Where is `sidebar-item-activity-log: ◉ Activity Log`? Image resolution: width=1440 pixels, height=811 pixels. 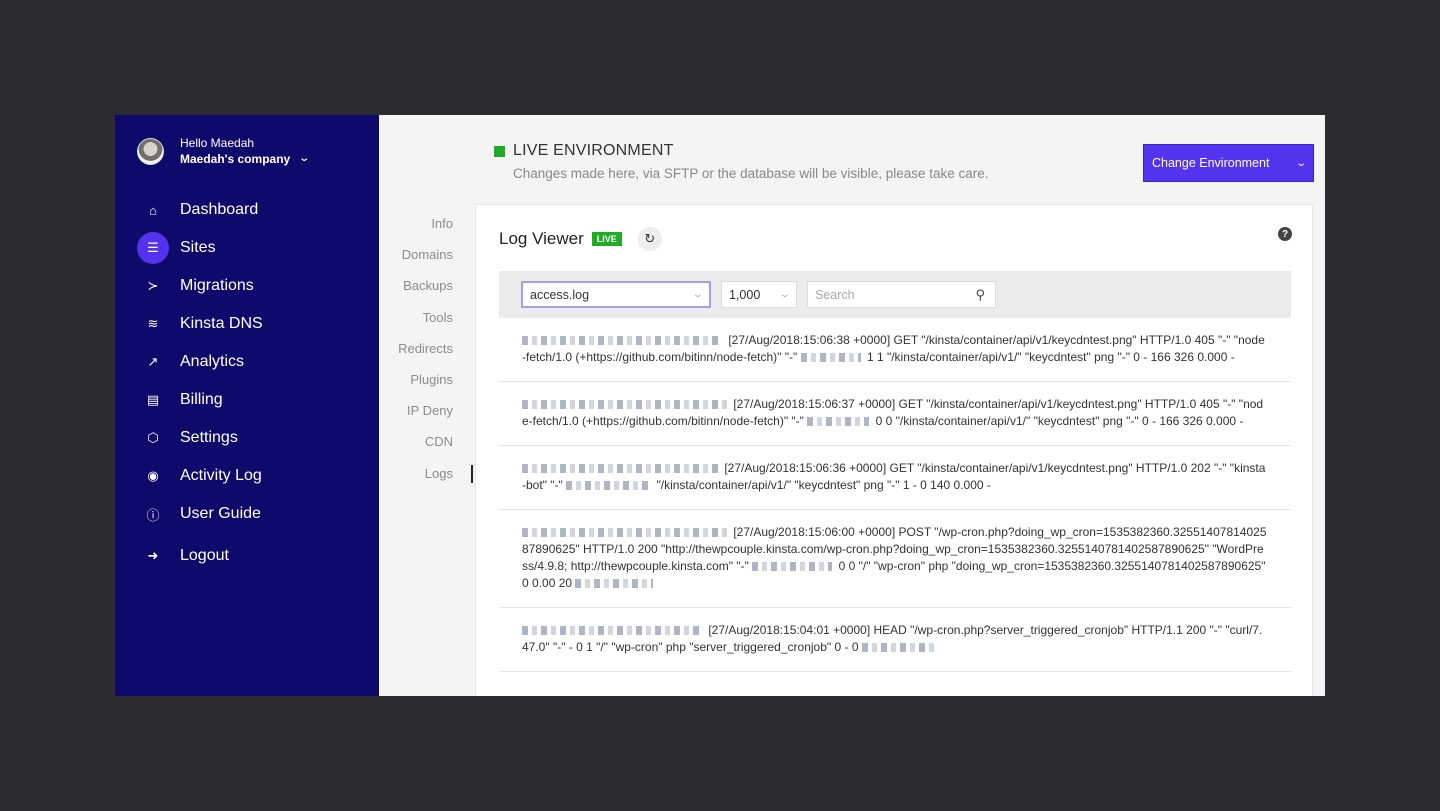 sidebar-item-activity-log: ◉ Activity Log is located at coordinates (252, 476).